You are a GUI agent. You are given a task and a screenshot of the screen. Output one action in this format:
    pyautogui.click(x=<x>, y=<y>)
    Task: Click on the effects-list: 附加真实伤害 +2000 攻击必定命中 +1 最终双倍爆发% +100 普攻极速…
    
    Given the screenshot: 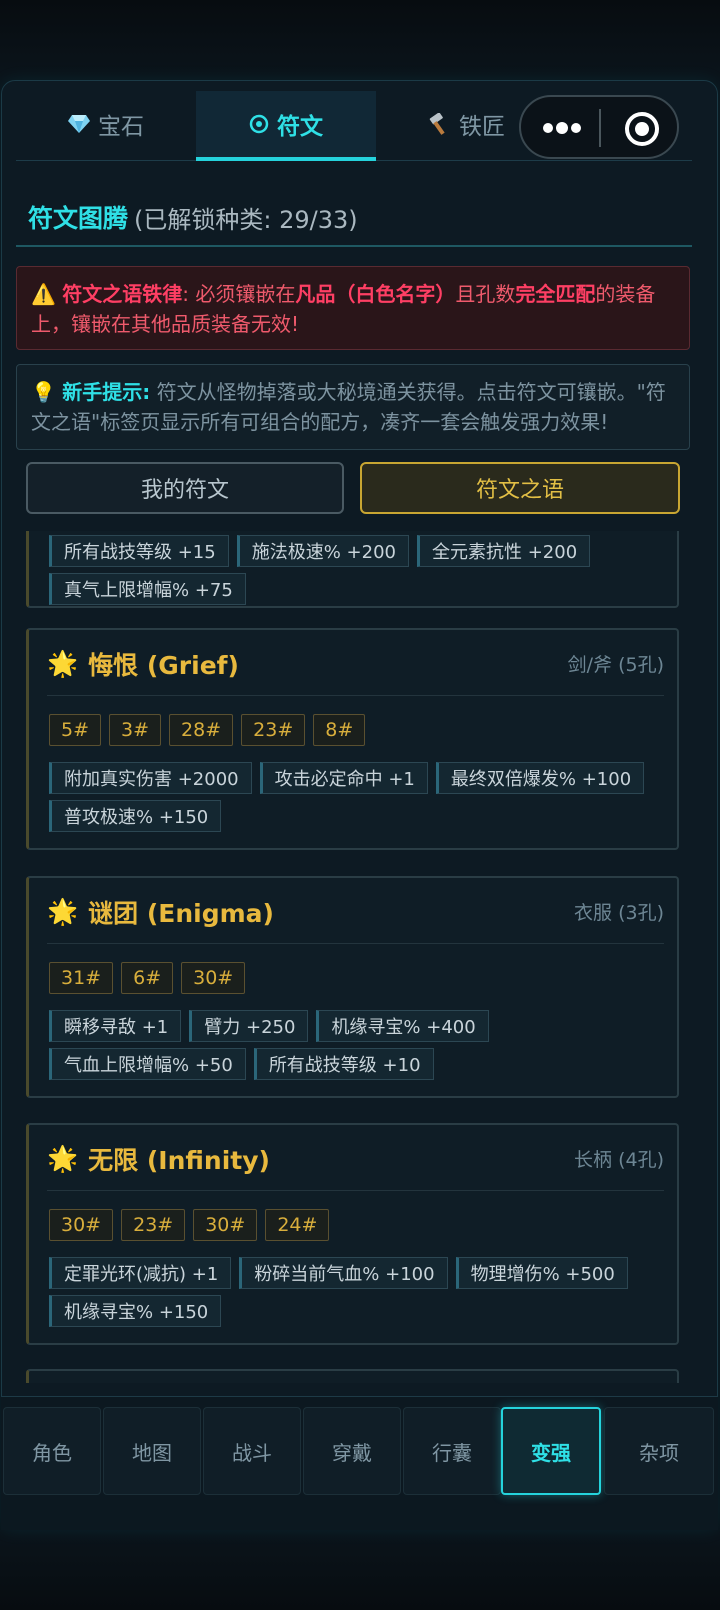 What is the action you would take?
    pyautogui.click(x=359, y=797)
    